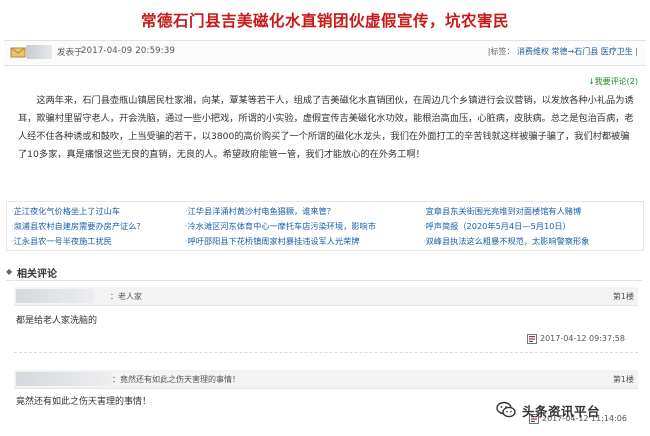 The height and width of the screenshot is (436, 650). I want to click on comments-section-label: 相关评论, so click(37, 274).